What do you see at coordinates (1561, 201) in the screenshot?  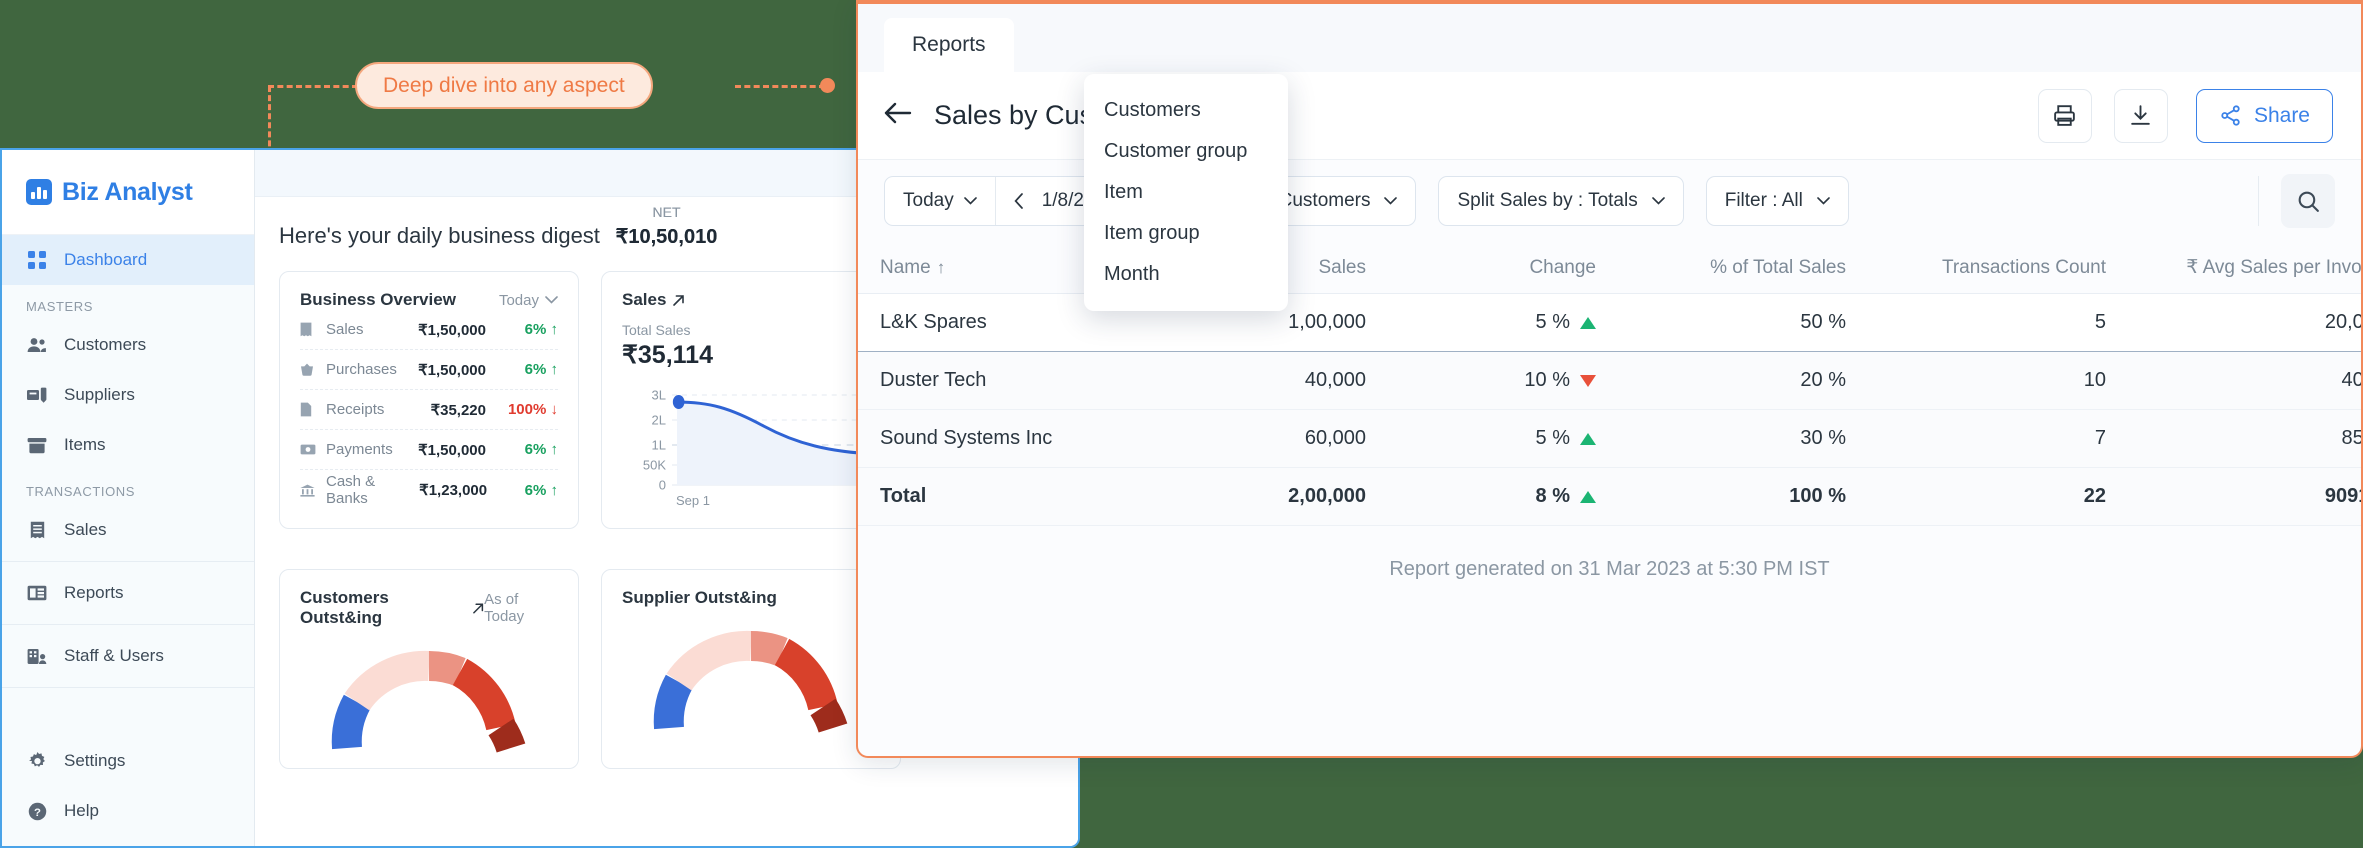 I see `split-sales-by-select: Split Sales by : Totals` at bounding box center [1561, 201].